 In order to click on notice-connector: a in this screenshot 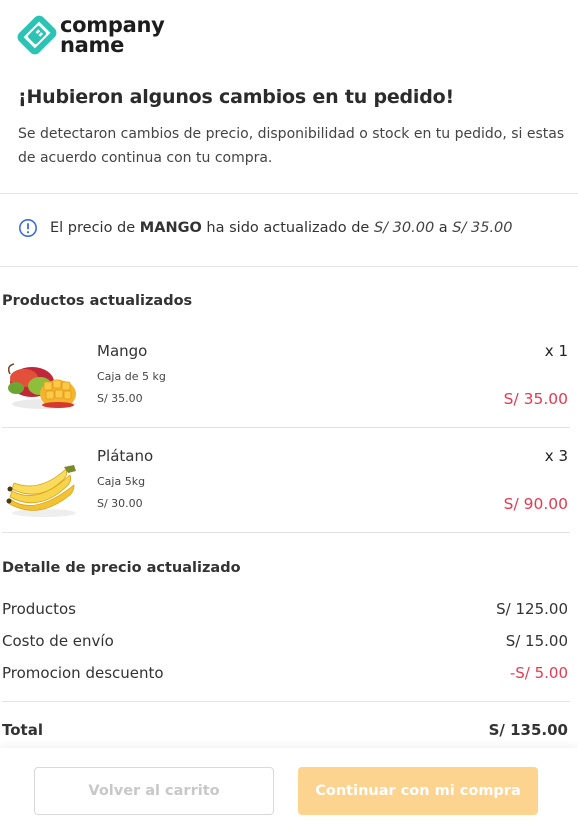, I will do `click(443, 228)`.